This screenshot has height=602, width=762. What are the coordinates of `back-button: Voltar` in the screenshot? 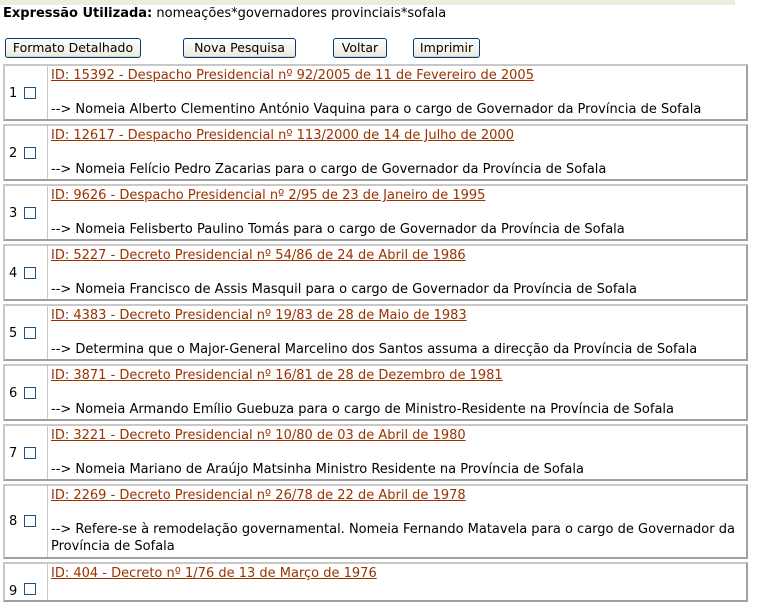 It's located at (360, 48).